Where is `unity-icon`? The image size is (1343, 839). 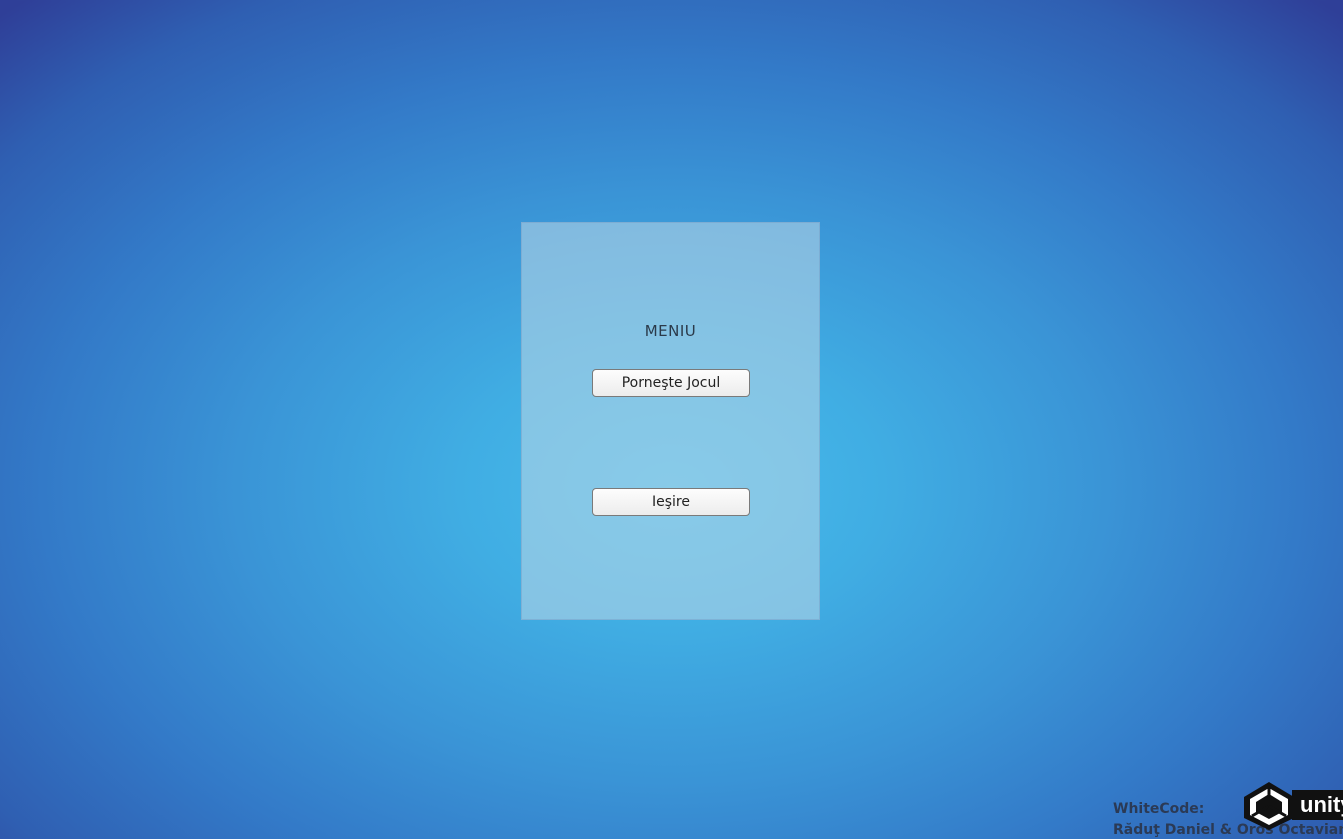 unity-icon is located at coordinates (1269, 806).